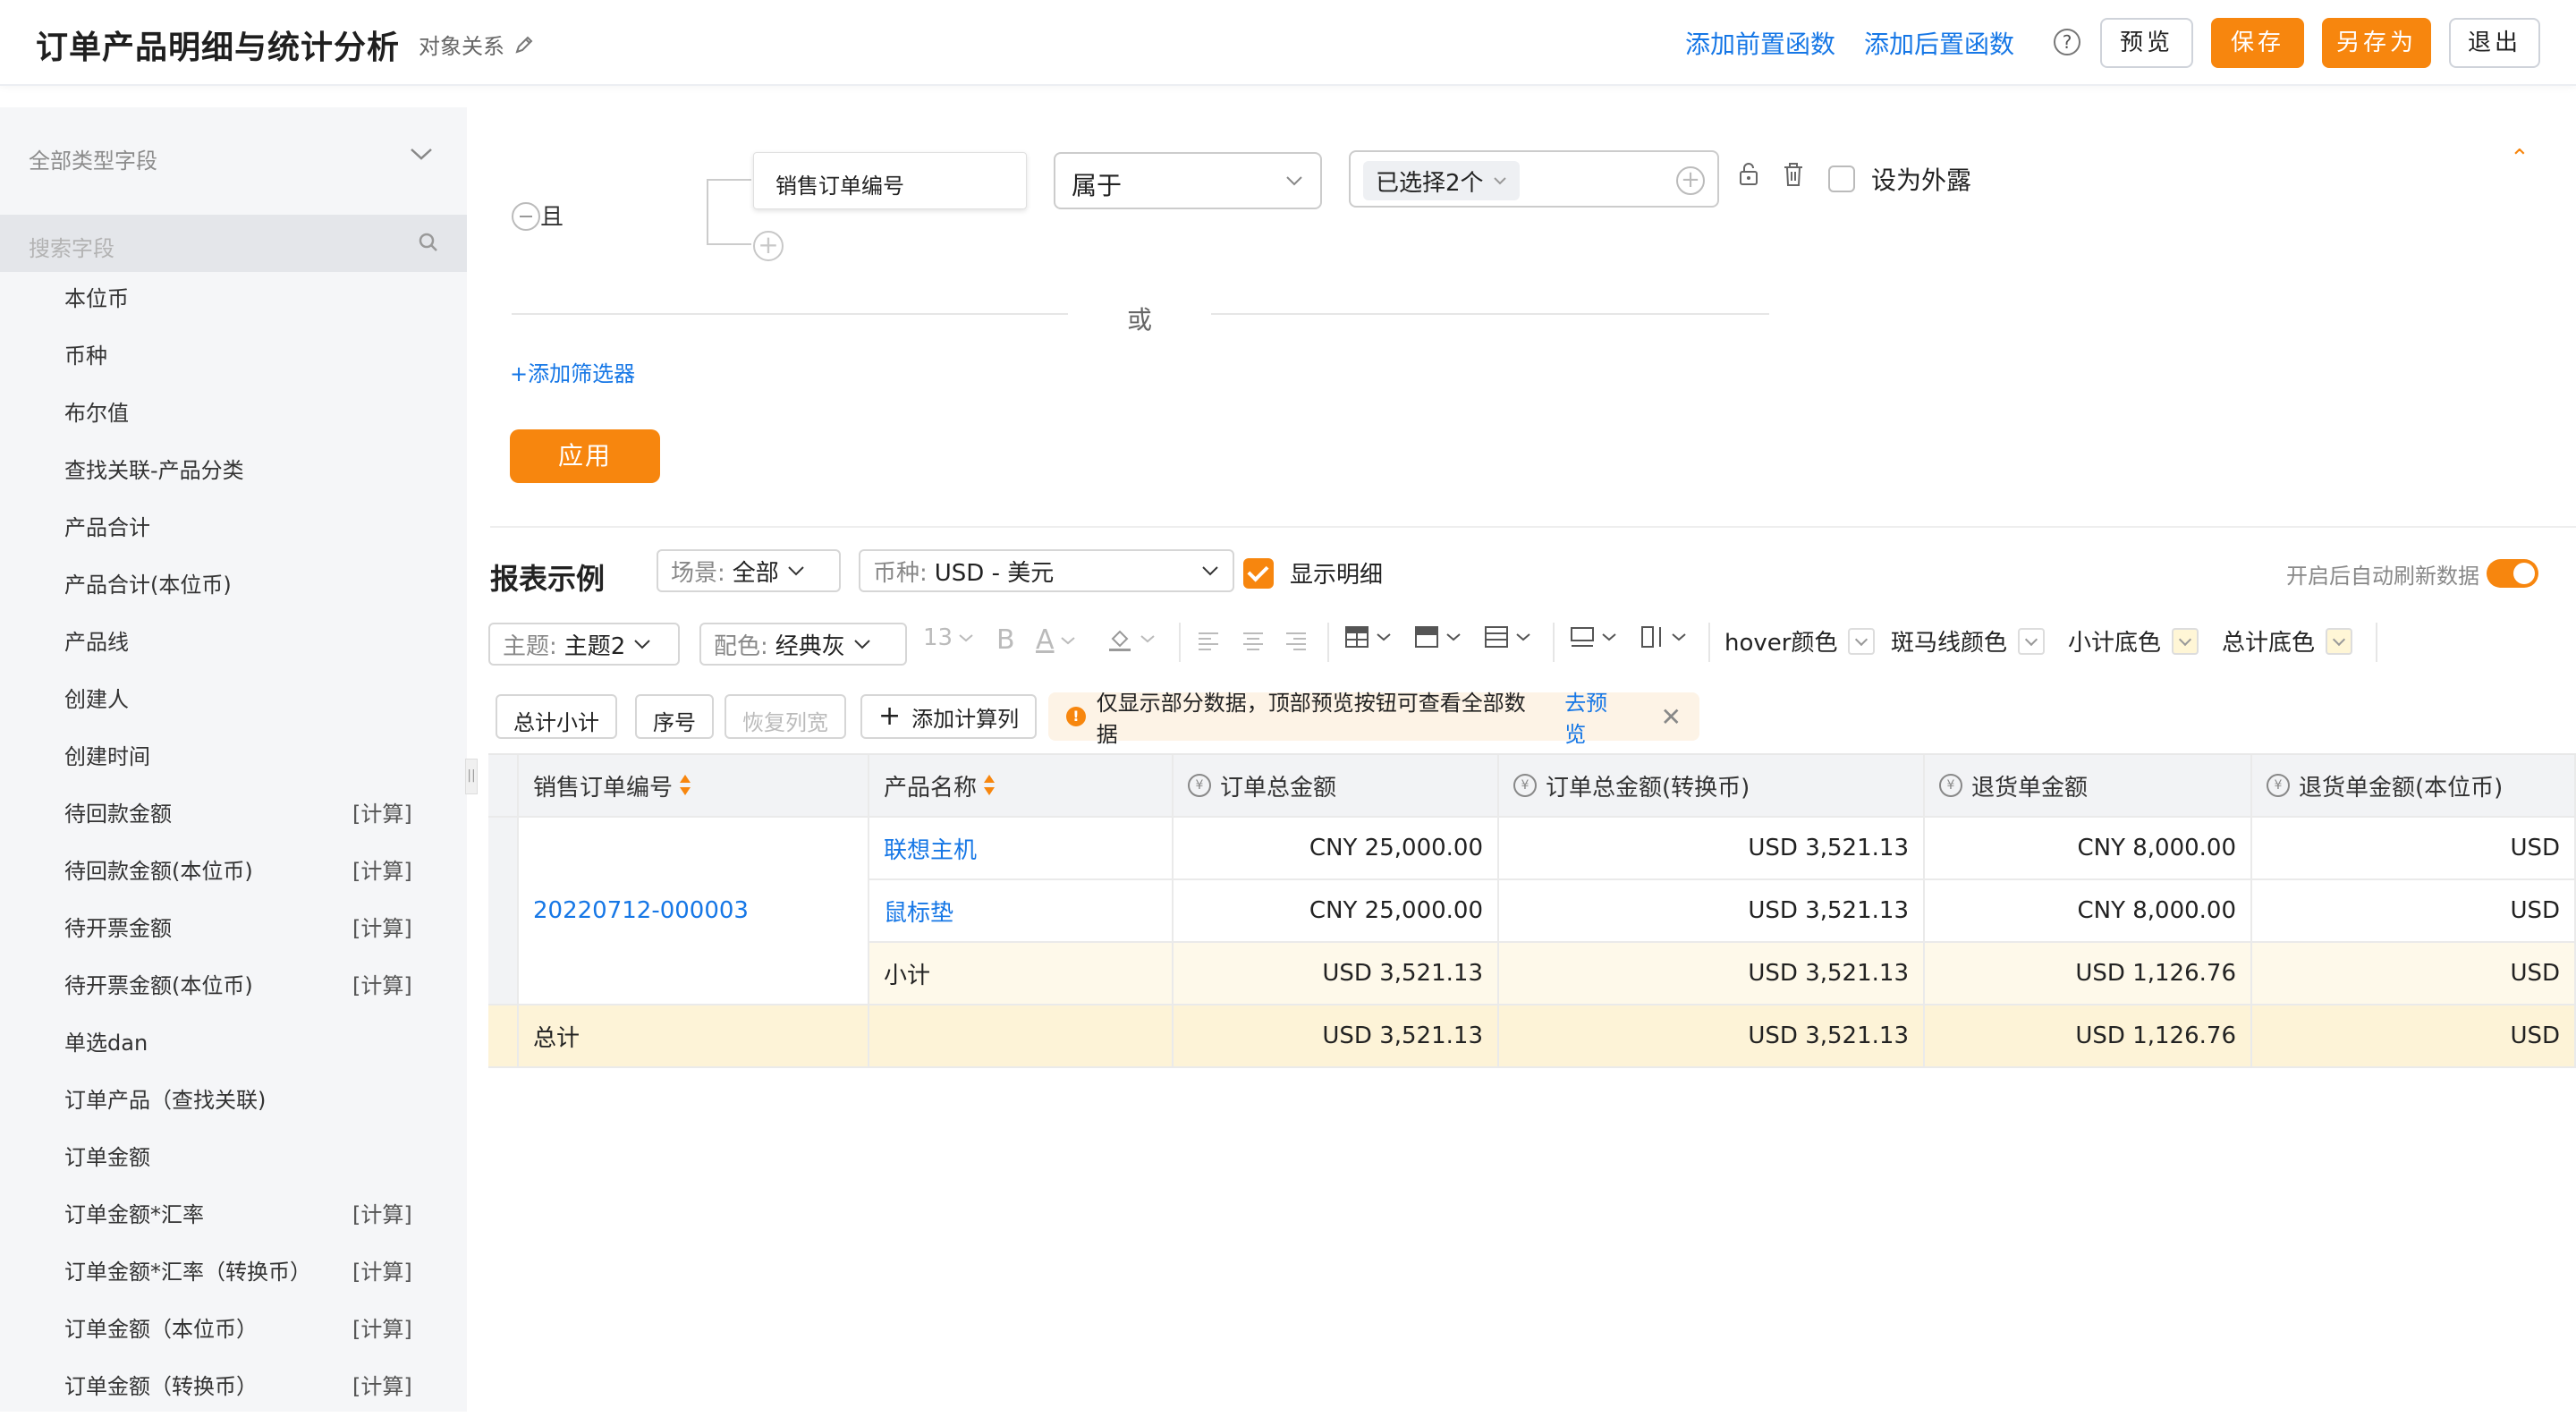 The width and height of the screenshot is (2576, 1417). I want to click on collapse-icon: ⌃, so click(2519, 158).